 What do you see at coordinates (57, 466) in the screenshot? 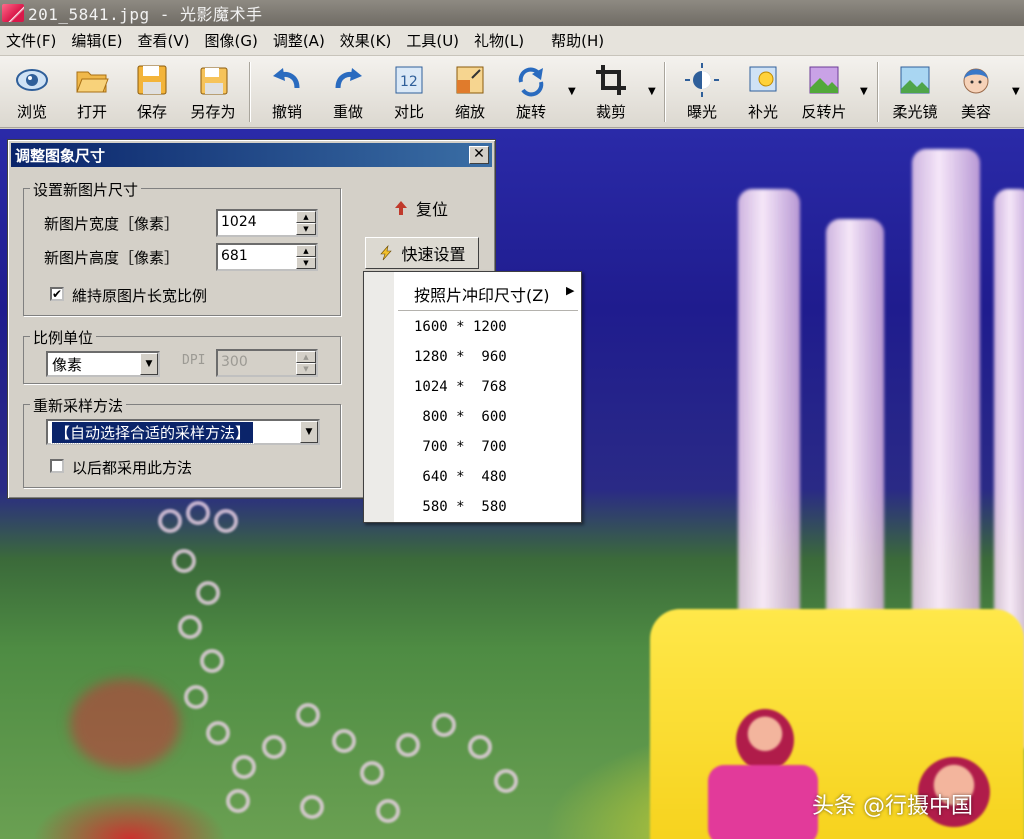
I see `always-use-checkbox` at bounding box center [57, 466].